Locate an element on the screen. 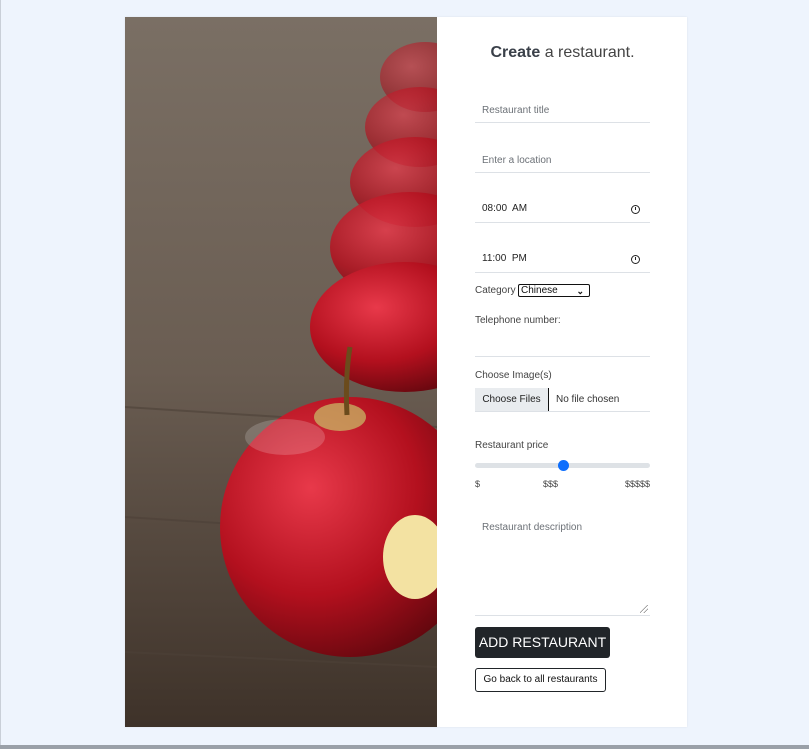  add-restaurant-button: ADD RESTAURANT is located at coordinates (542, 642).